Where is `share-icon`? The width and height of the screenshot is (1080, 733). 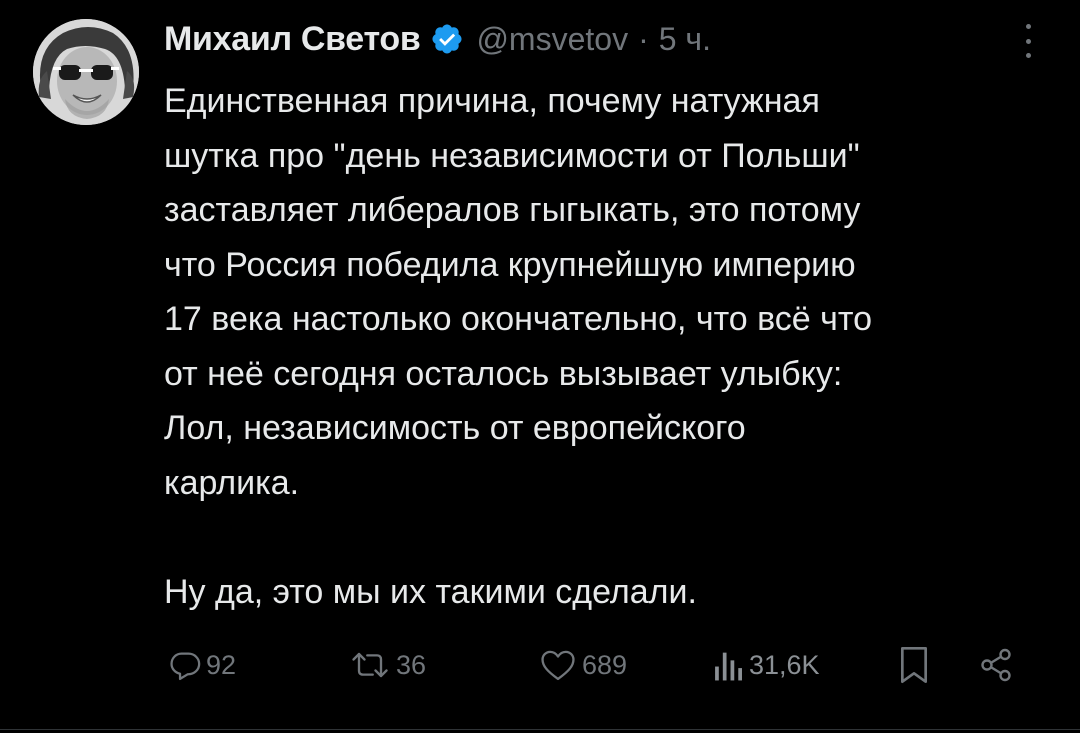
share-icon is located at coordinates (996, 665).